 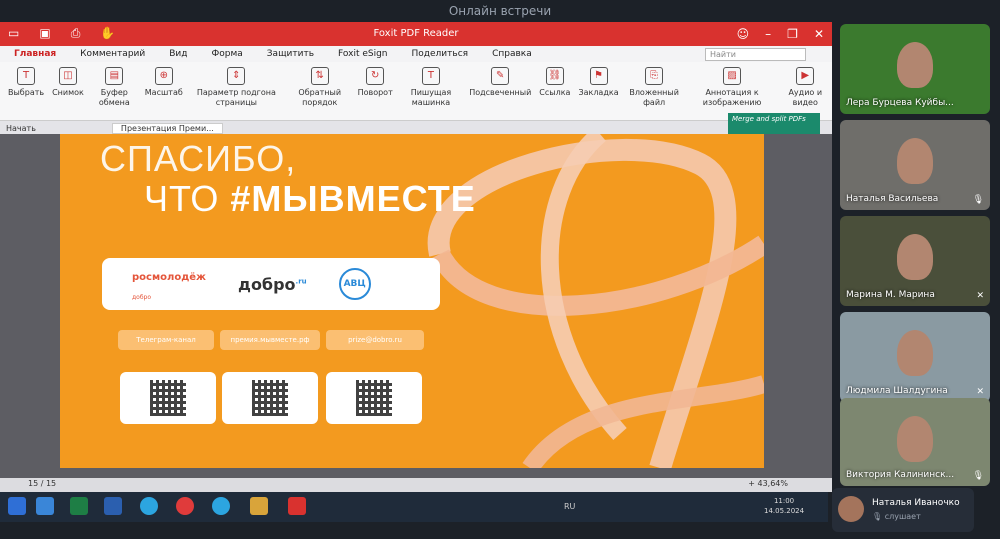 What do you see at coordinates (35, 54) in the screenshot?
I see `menu-home: Главная` at bounding box center [35, 54].